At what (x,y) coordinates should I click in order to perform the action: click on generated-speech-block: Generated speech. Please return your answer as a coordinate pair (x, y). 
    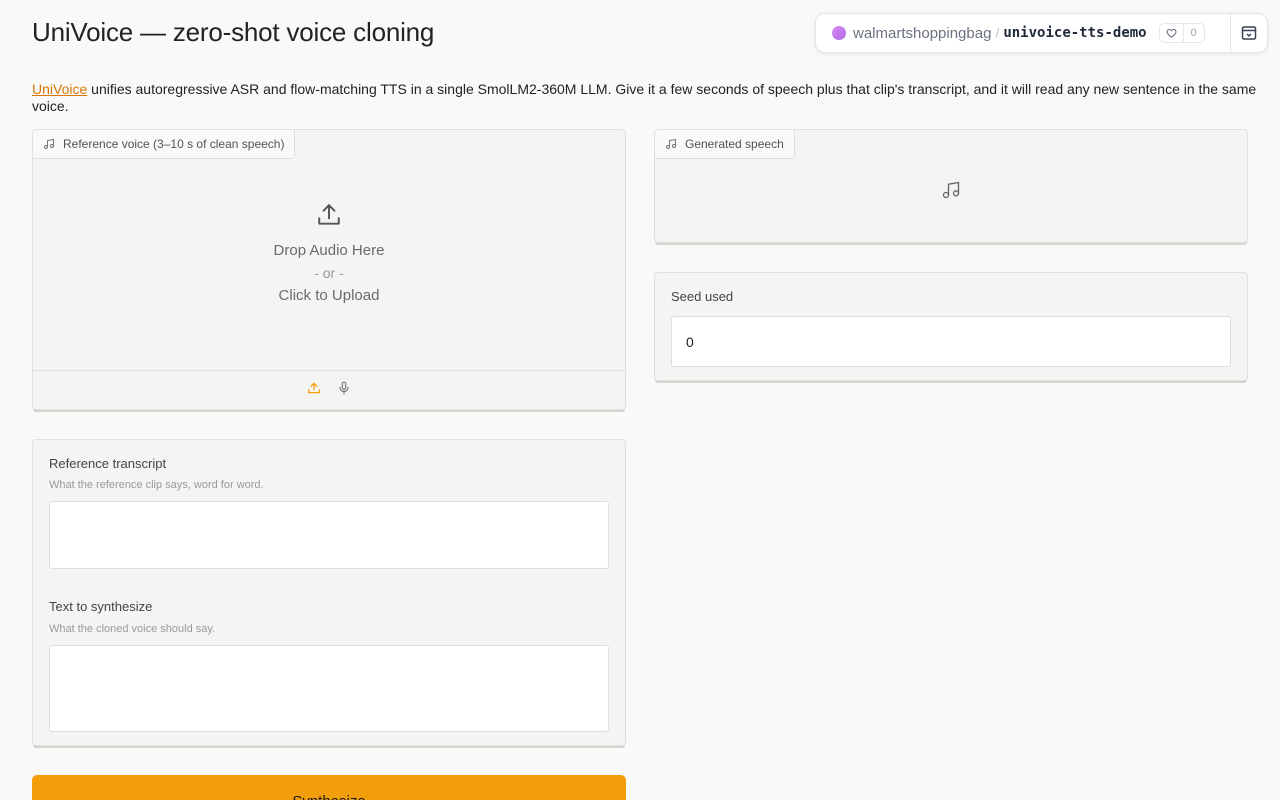
    Looking at the image, I should click on (951, 186).